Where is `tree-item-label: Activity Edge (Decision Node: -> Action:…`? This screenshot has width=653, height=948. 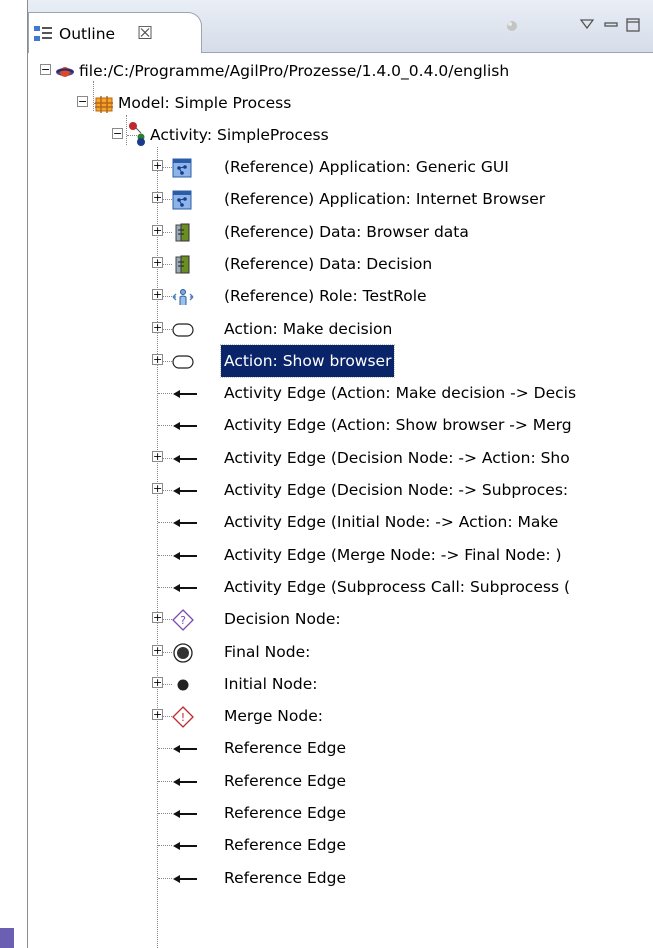
tree-item-label: Activity Edge (Decision Node: -> Action:… is located at coordinates (397, 457).